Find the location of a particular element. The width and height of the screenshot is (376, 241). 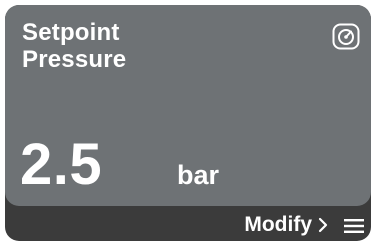

title-line-1: Setpoint is located at coordinates (71, 32).